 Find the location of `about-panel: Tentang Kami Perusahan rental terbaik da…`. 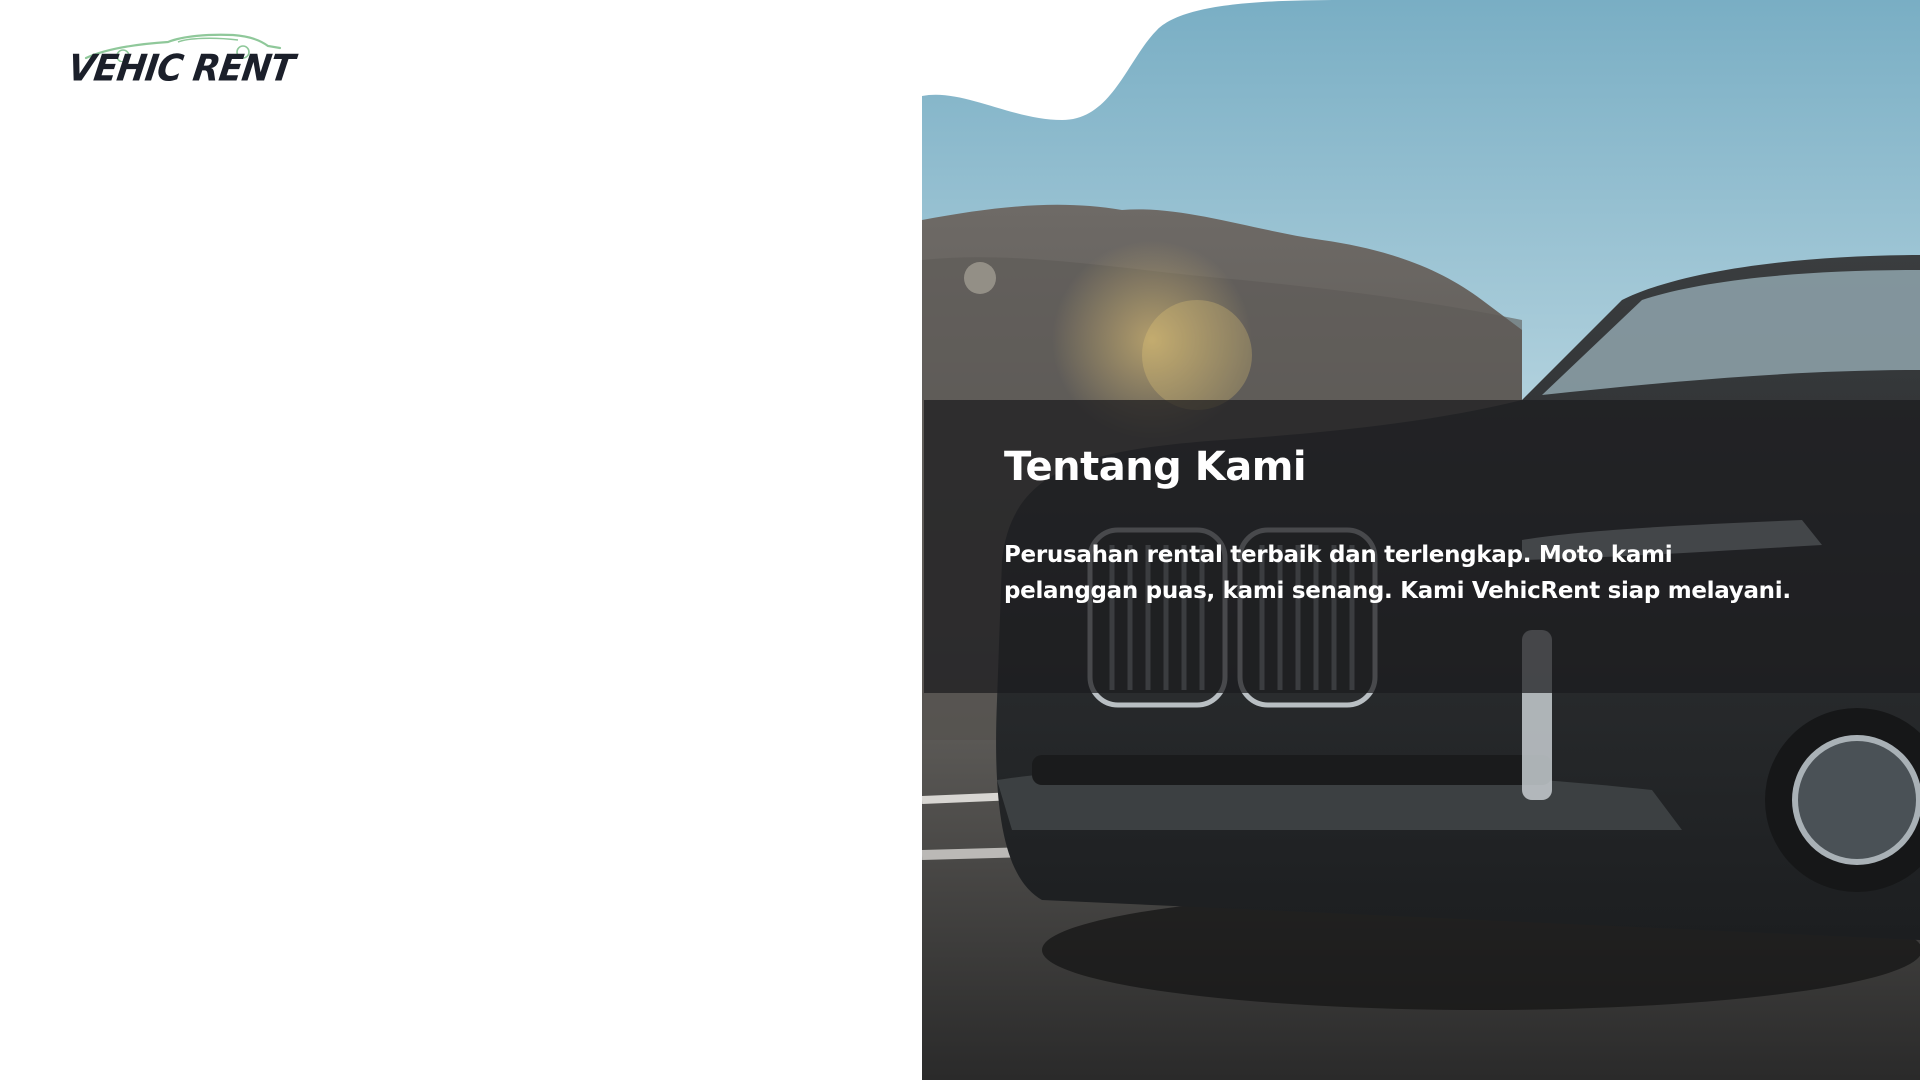

about-panel: Tentang Kami Perusahan rental terbaik da… is located at coordinates (1422, 546).